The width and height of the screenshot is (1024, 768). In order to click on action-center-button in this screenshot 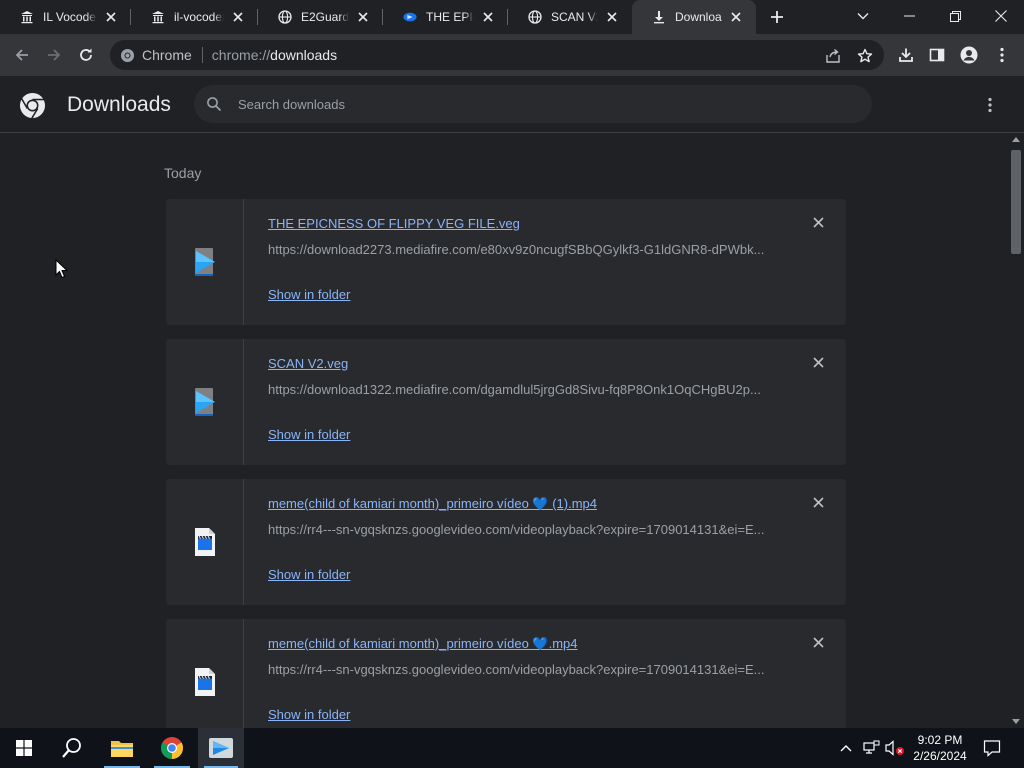, I will do `click(992, 748)`.